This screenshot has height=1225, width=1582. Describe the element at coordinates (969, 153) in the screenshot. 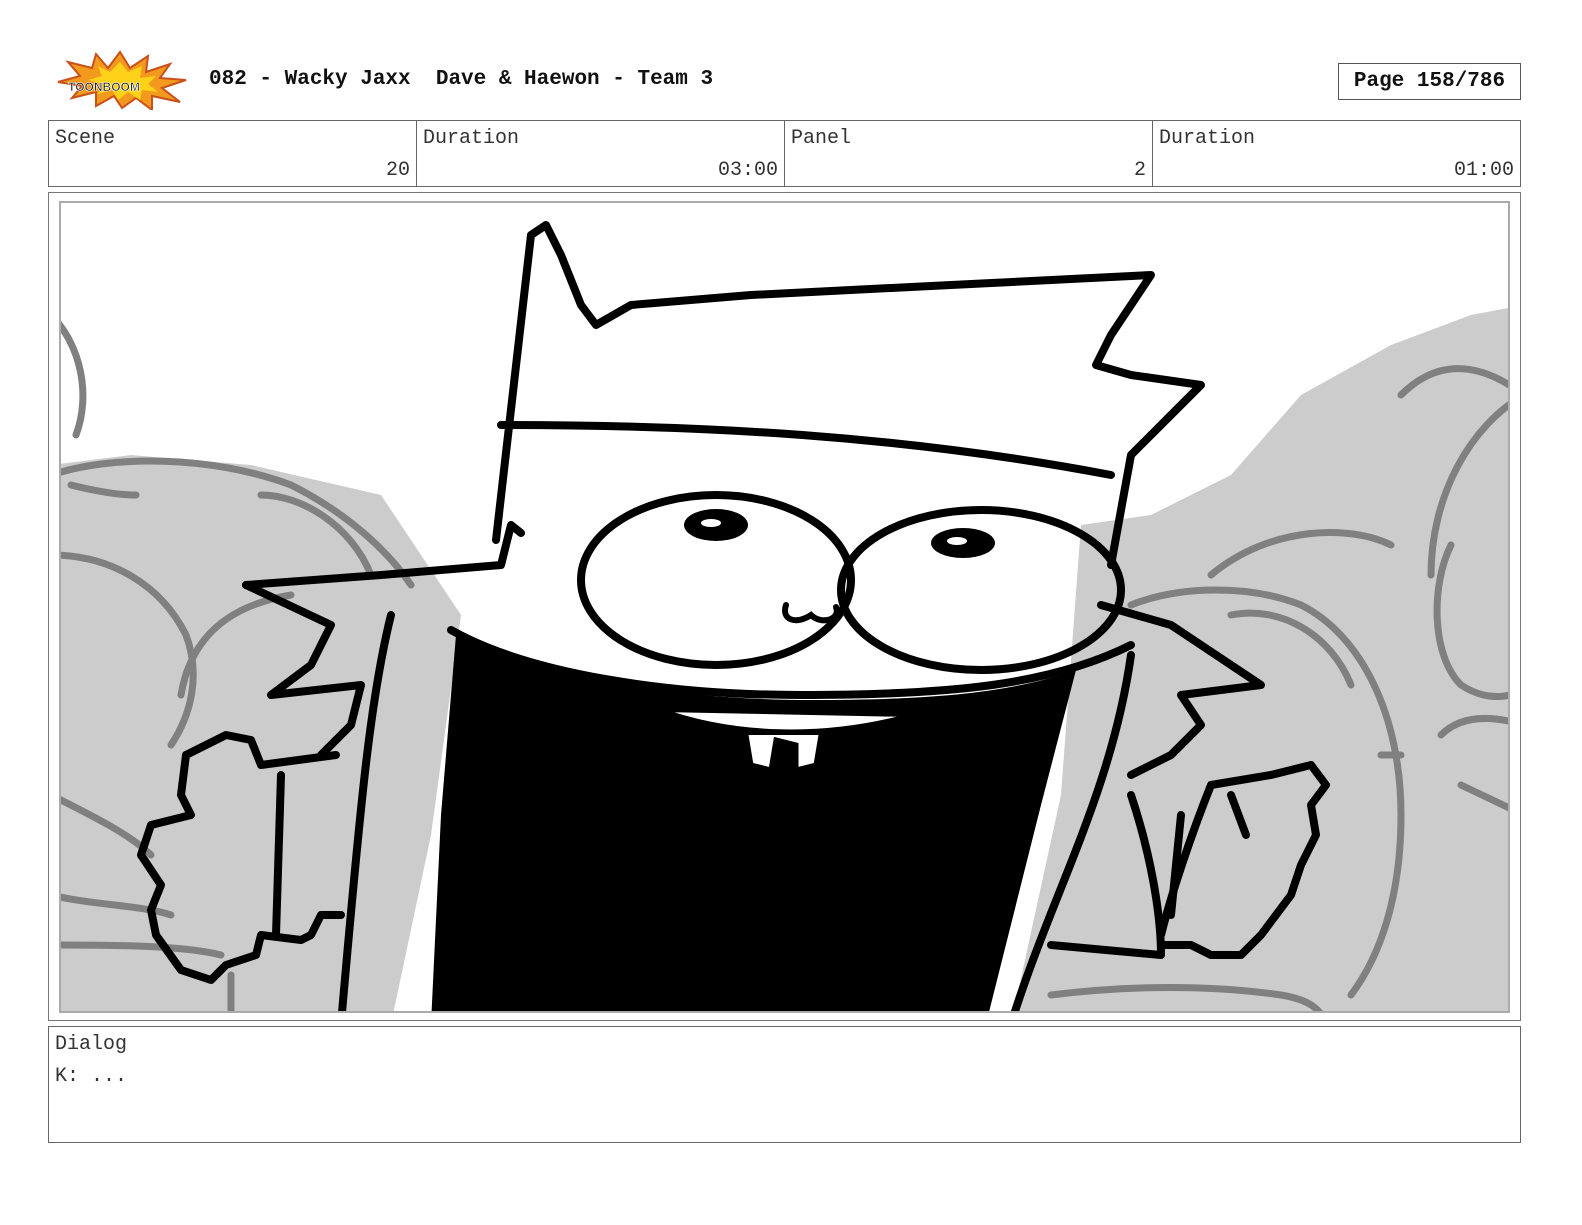

I see `panel-cell: Panel 2` at that location.